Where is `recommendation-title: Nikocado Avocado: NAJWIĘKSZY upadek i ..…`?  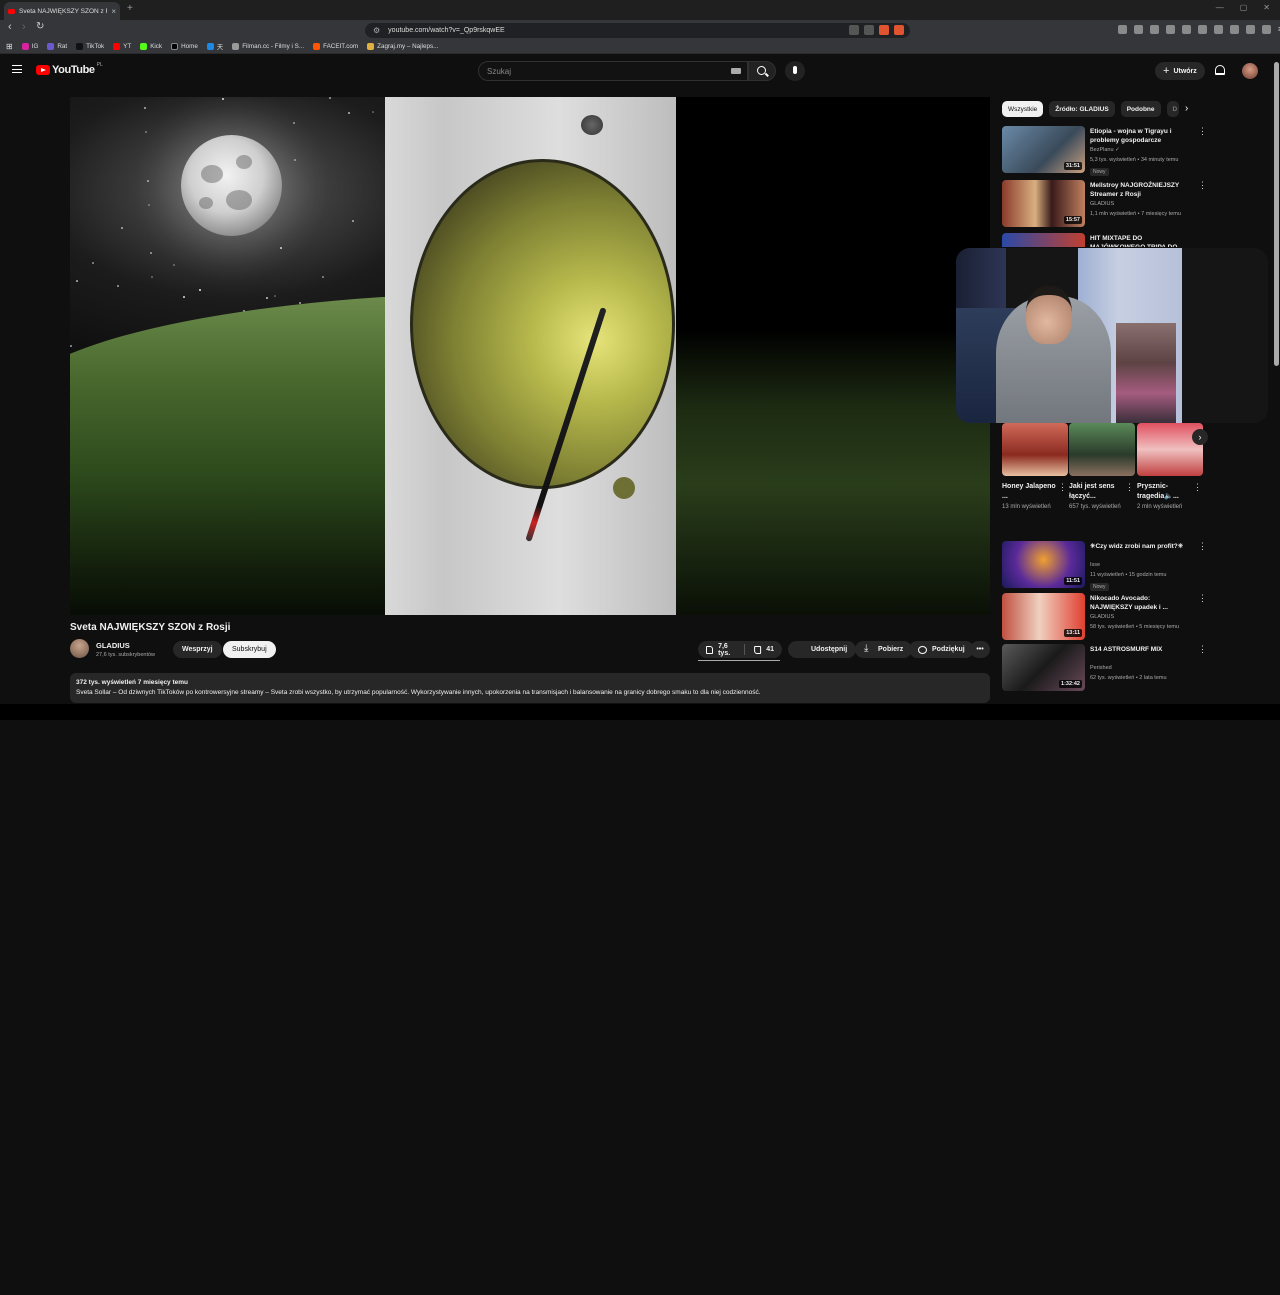
recommendation-title: Nikocado Avocado: NAJWIĘKSZY upadek i ..… is located at coordinates (1140, 603).